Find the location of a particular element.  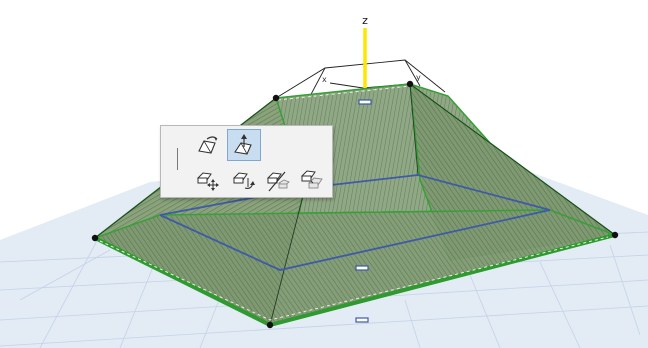

hotspot-back-right is located at coordinates (410, 84).